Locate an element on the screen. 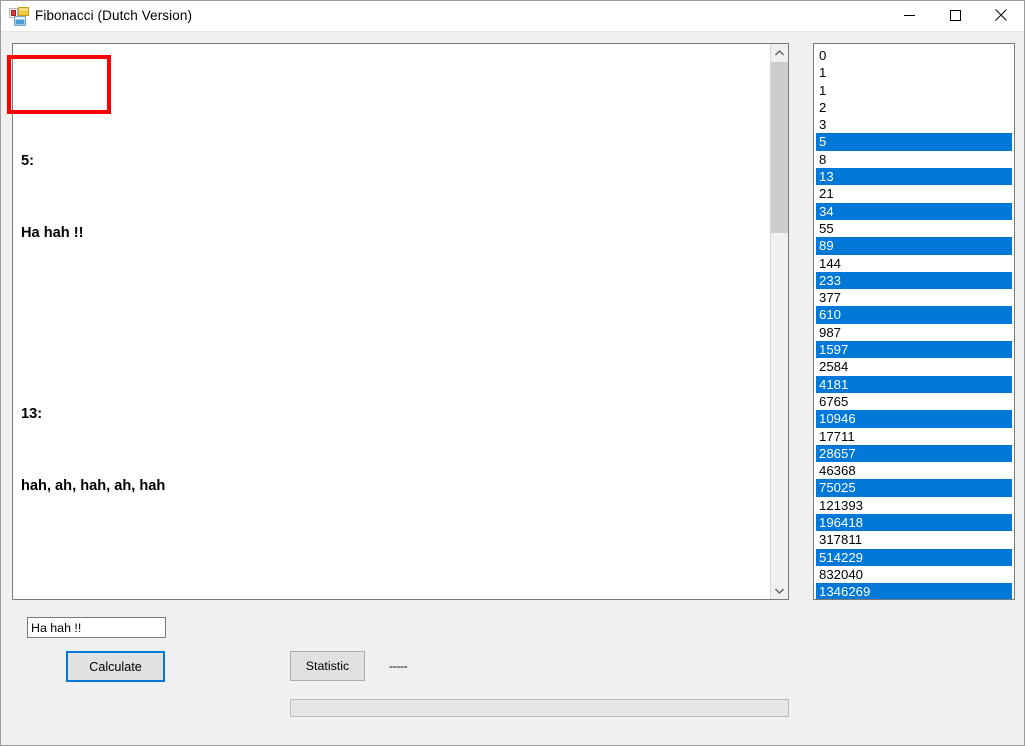  output-block-header: 13: is located at coordinates (32, 413).